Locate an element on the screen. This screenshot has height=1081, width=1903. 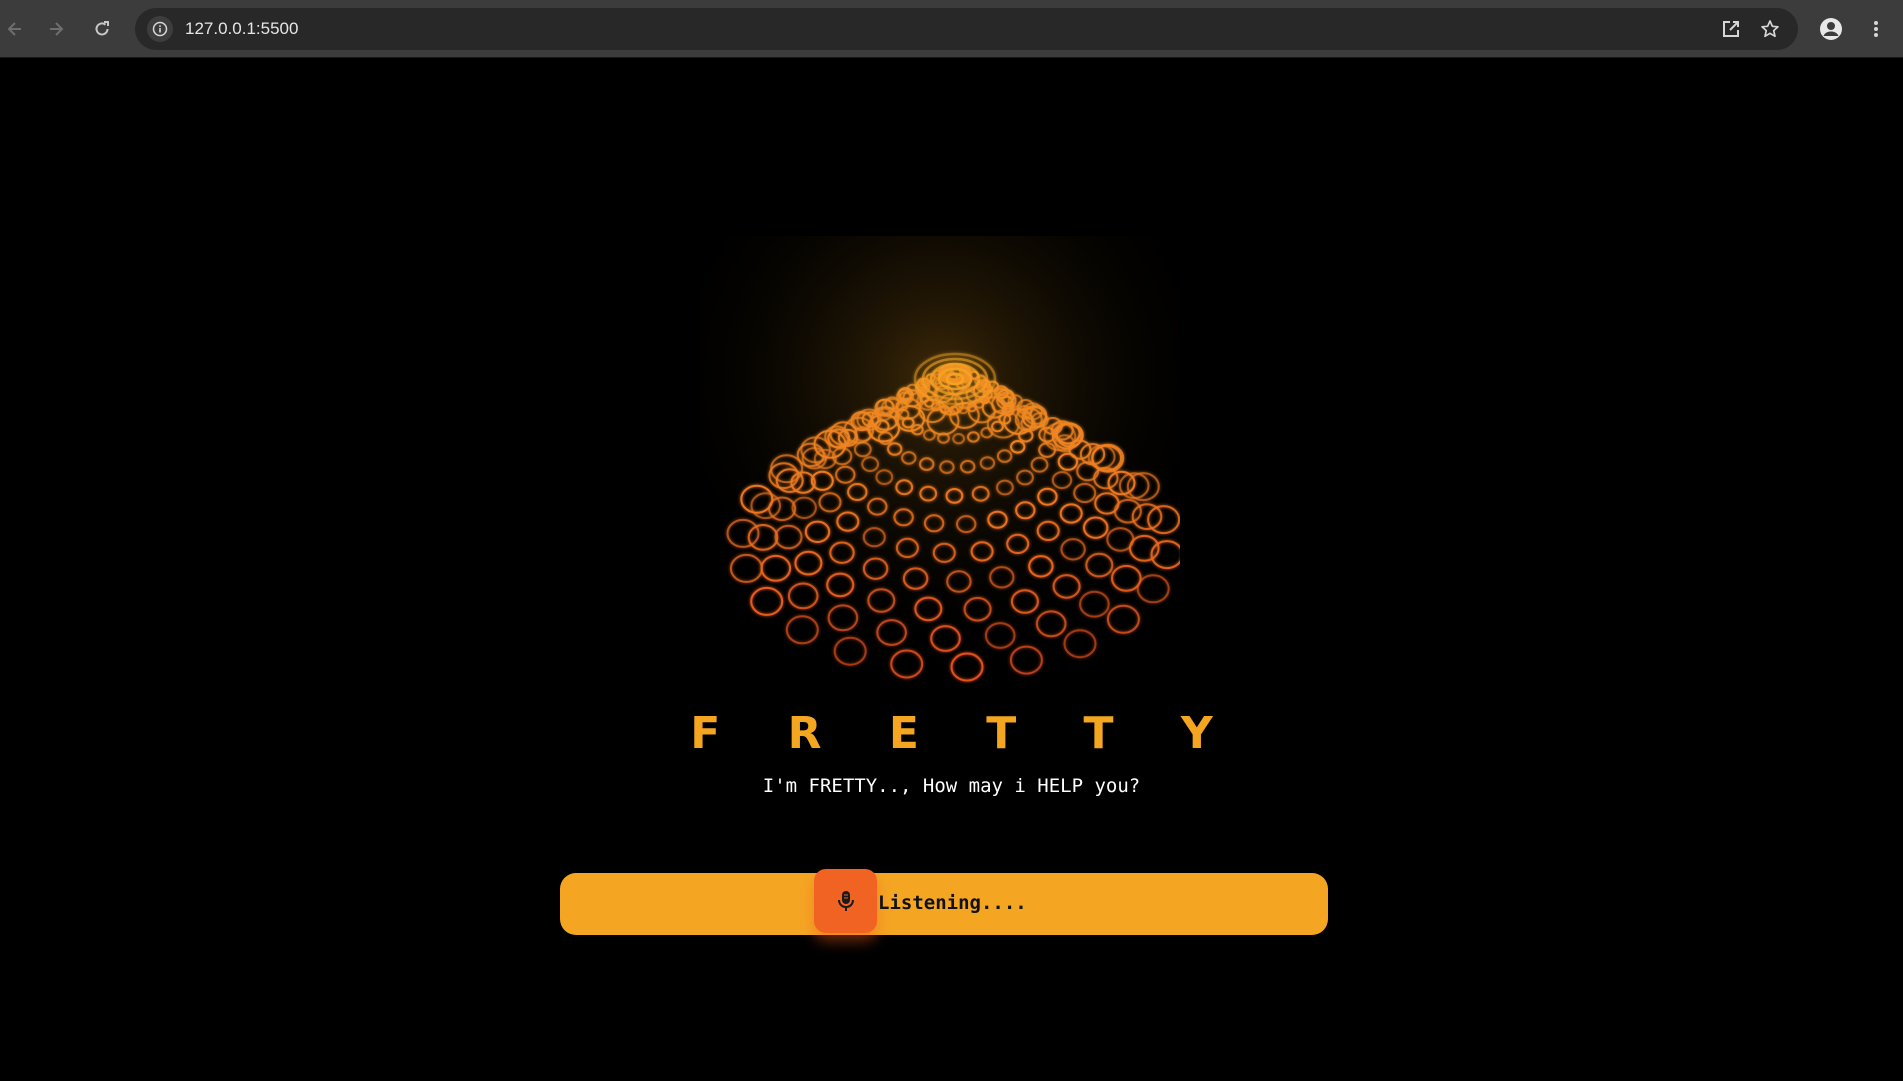
site-info-button is located at coordinates (160, 29).